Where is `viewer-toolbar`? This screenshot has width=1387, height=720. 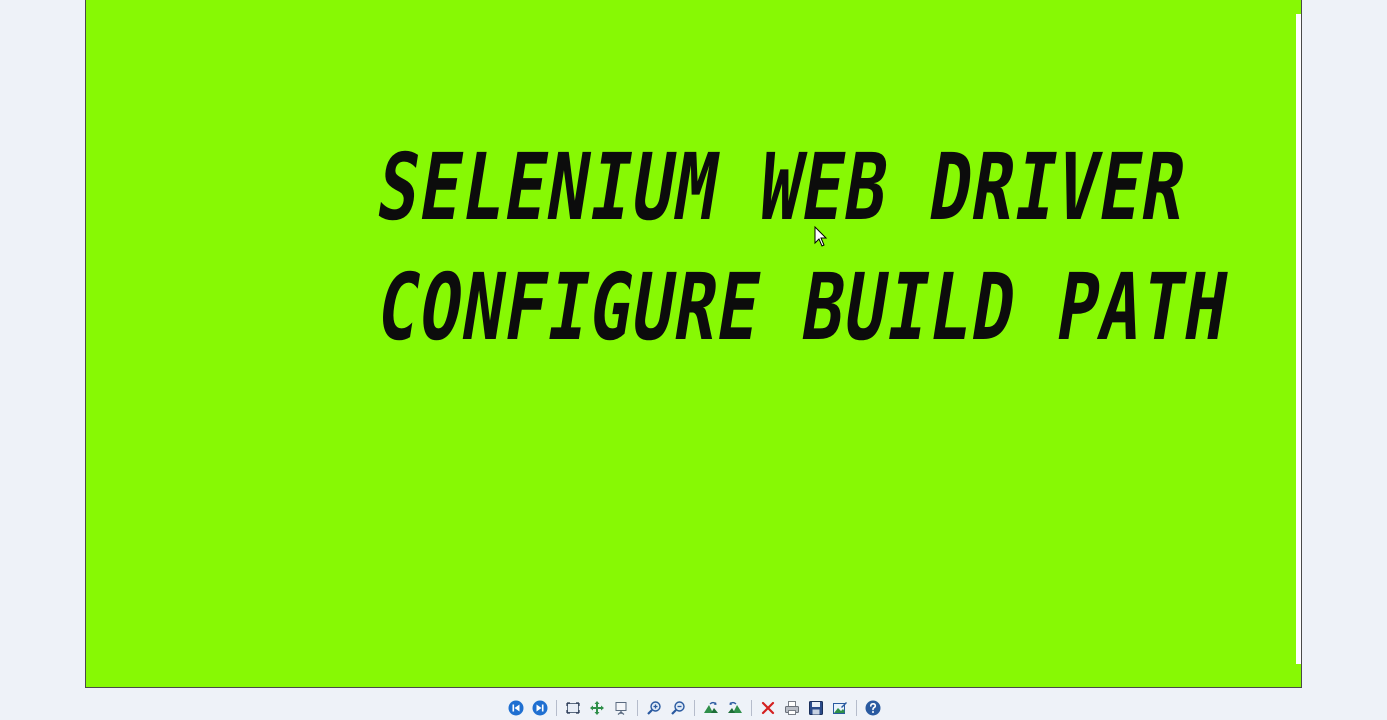 viewer-toolbar is located at coordinates (694, 708).